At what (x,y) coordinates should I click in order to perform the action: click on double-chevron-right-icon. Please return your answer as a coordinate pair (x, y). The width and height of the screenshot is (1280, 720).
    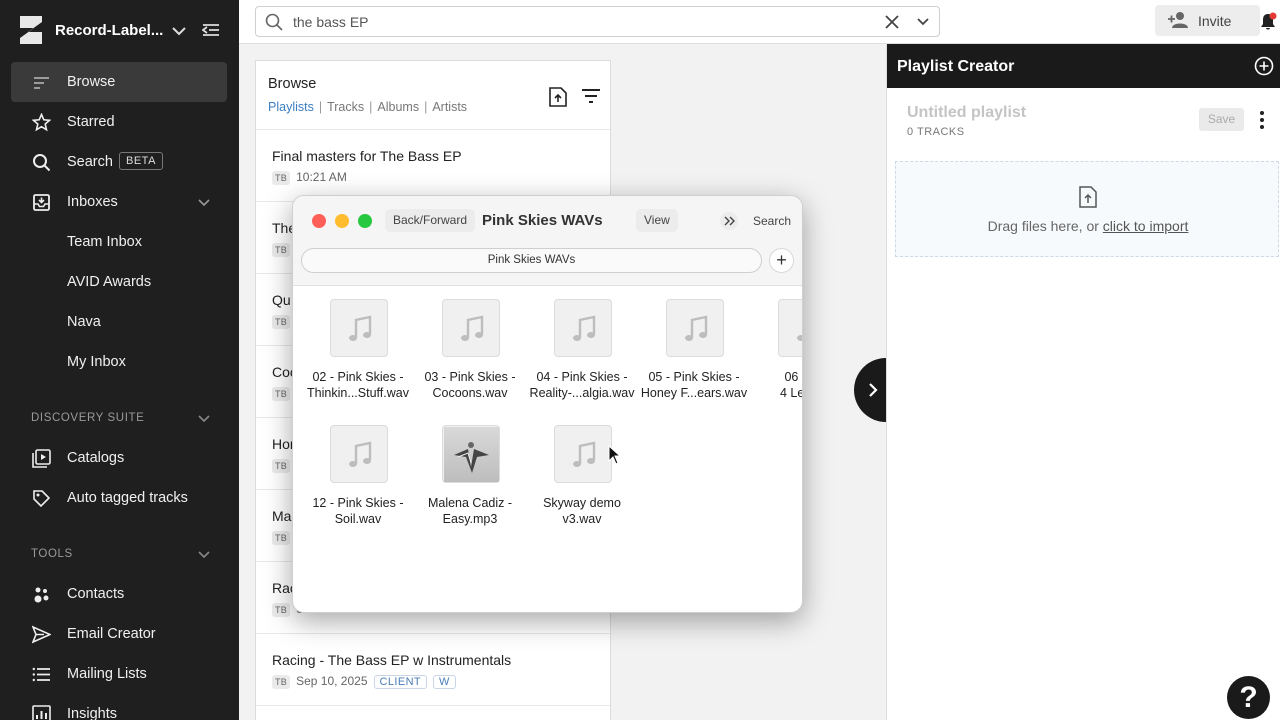
    Looking at the image, I should click on (729, 221).